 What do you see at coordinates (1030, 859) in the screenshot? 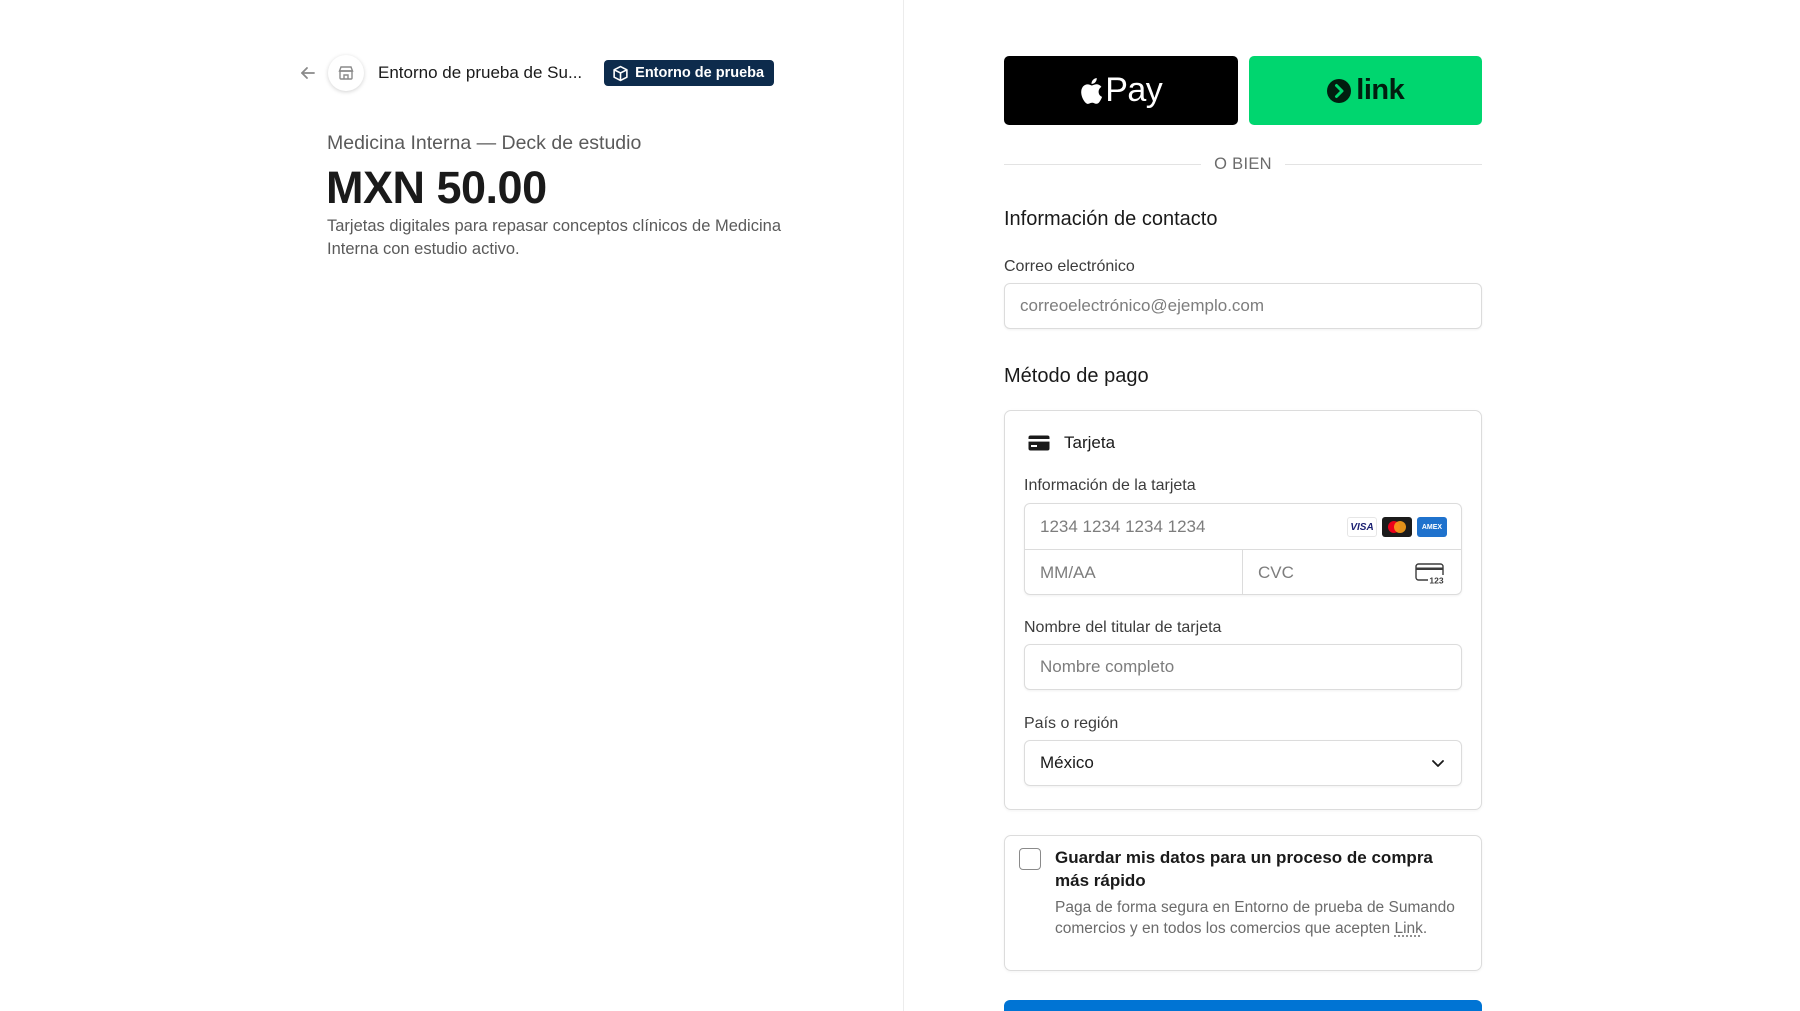
I see `save-info-checkbox` at bounding box center [1030, 859].